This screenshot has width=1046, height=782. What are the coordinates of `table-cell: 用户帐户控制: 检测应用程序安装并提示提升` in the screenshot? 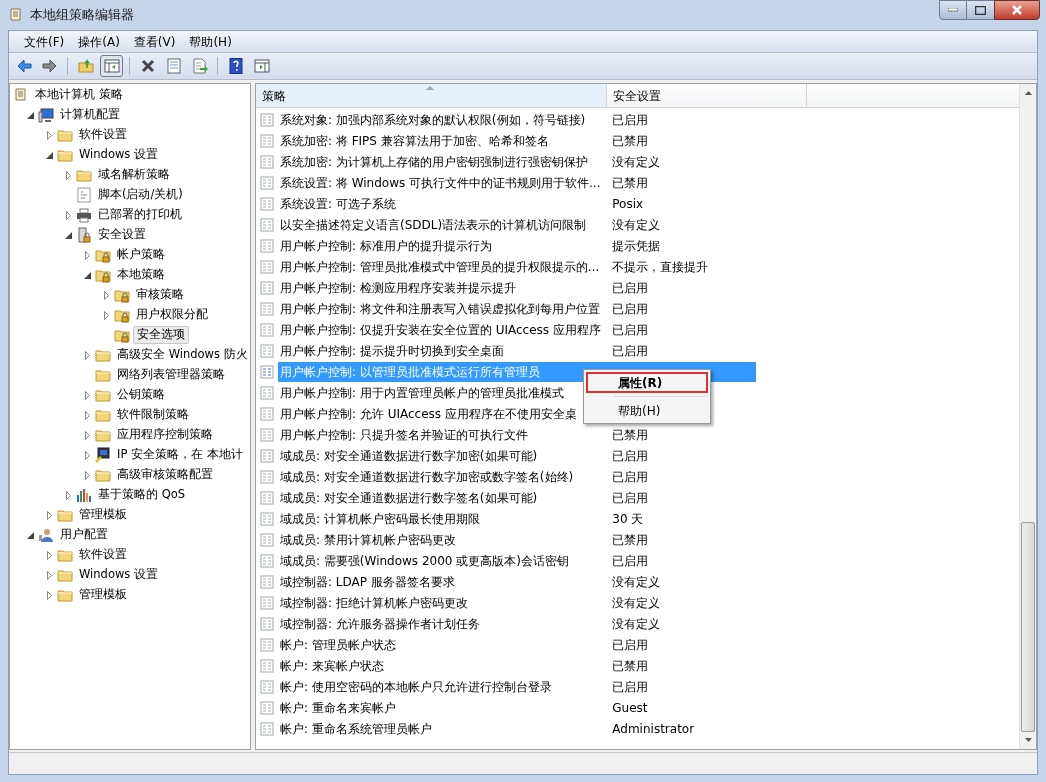 It's located at (442, 287).